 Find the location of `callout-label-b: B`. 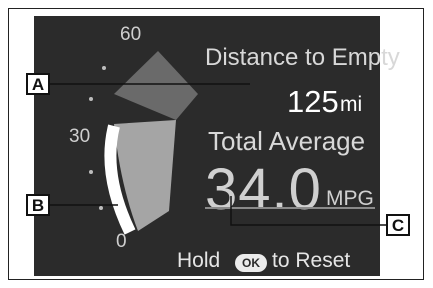

callout-label-b: B is located at coordinates (38, 205).